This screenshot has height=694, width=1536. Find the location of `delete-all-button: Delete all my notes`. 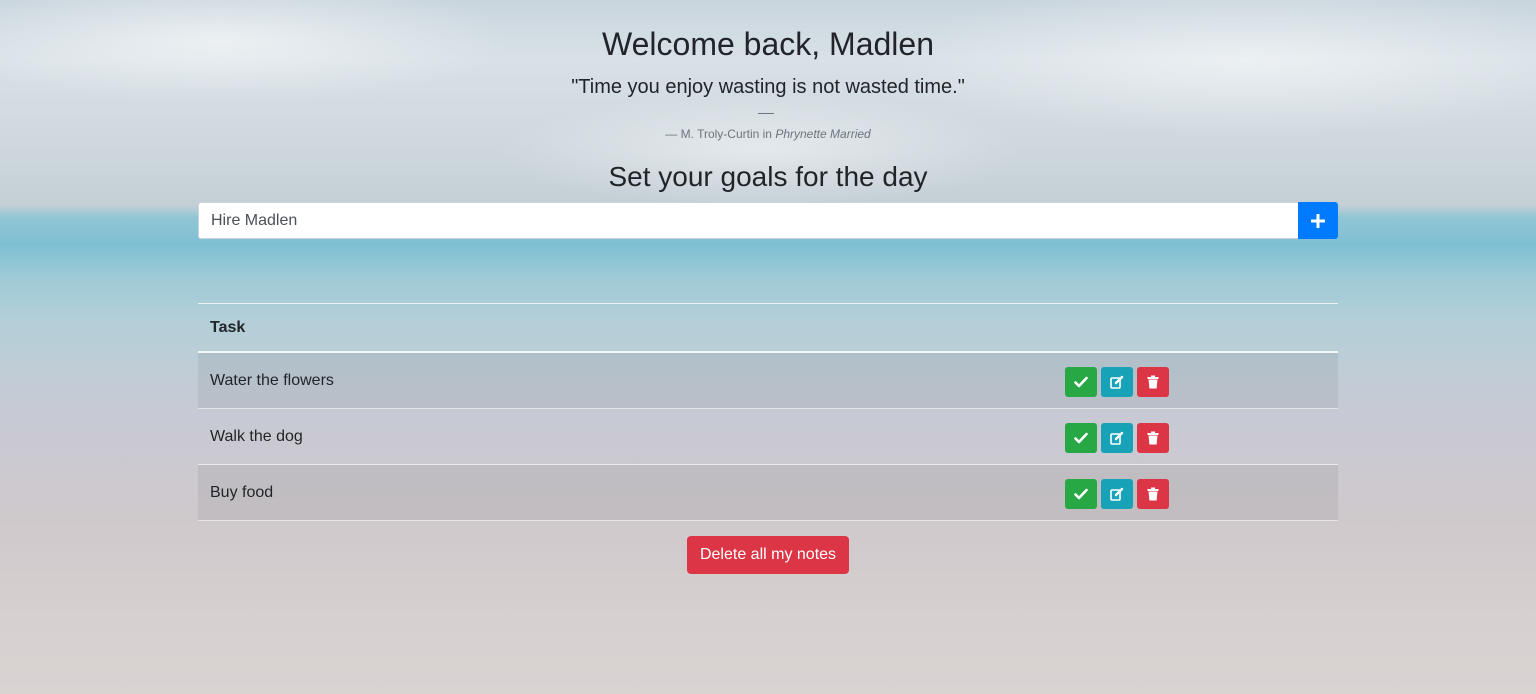

delete-all-button: Delete all my notes is located at coordinates (768, 555).